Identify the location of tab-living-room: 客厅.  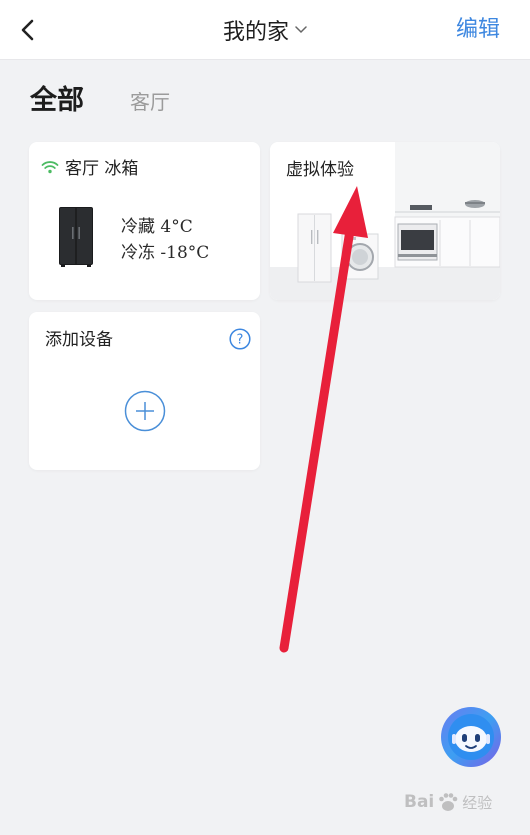
(150, 100).